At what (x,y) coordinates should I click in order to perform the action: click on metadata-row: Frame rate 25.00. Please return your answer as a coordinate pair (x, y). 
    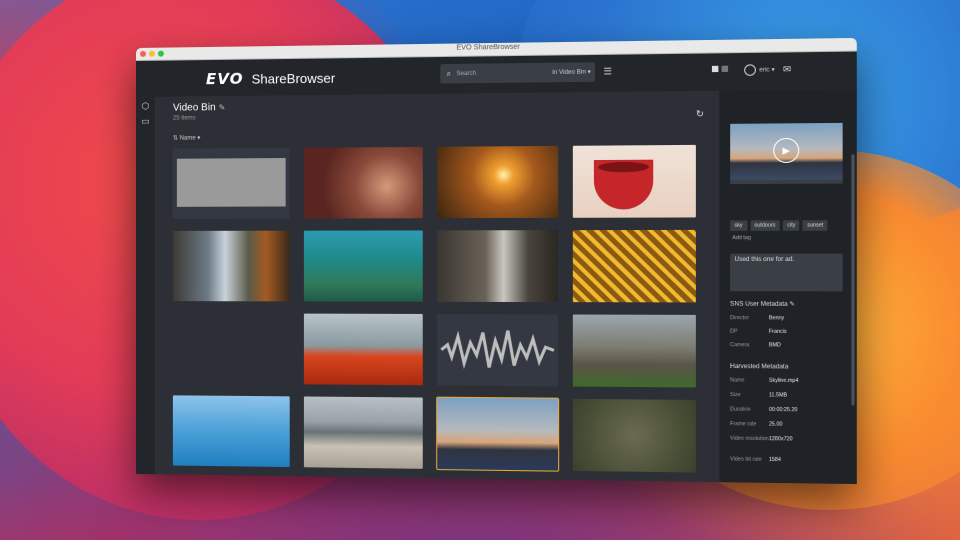
    Looking at the image, I should click on (786, 424).